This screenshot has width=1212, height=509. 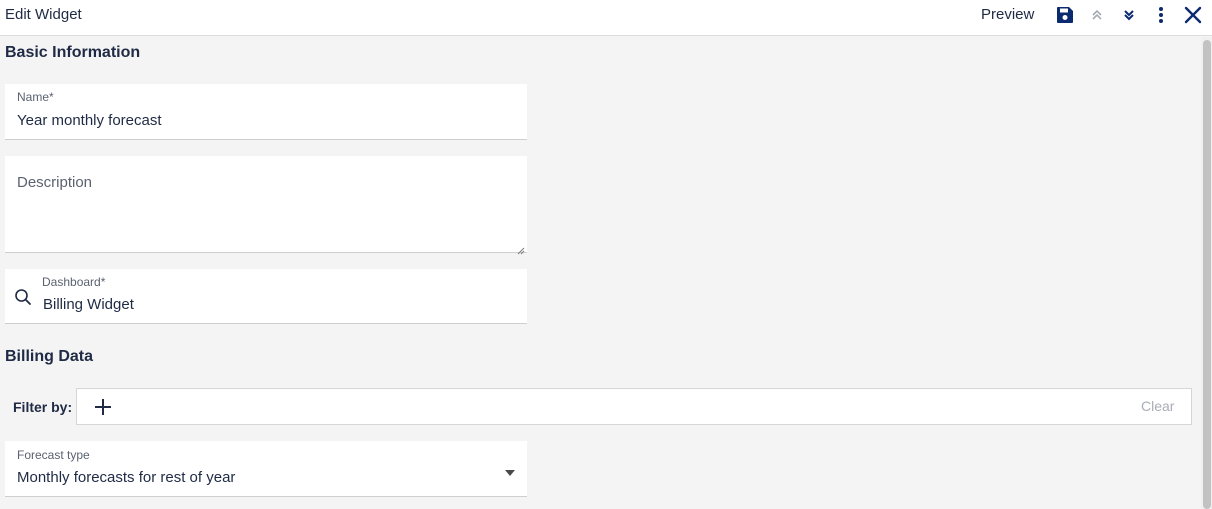 What do you see at coordinates (634, 406) in the screenshot?
I see `filter-box` at bounding box center [634, 406].